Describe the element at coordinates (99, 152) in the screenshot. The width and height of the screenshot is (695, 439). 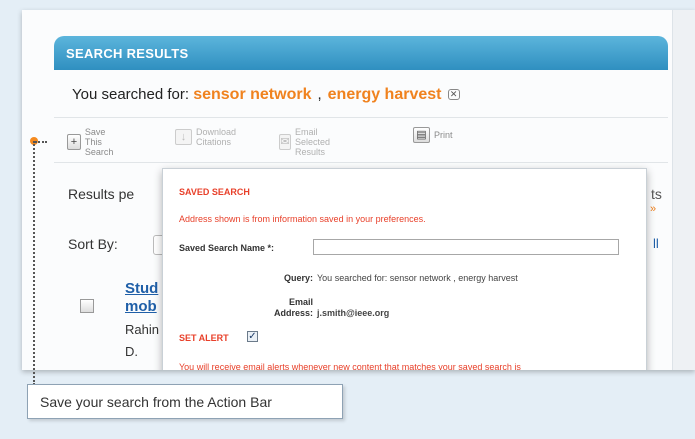
I see `save-label-line2: Search` at that location.